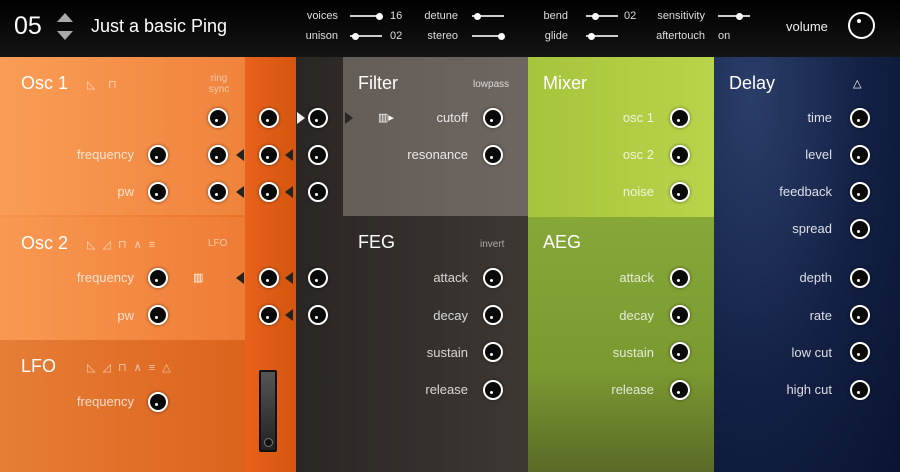 The image size is (900, 472). I want to click on mixer-title: Mixer, so click(565, 83).